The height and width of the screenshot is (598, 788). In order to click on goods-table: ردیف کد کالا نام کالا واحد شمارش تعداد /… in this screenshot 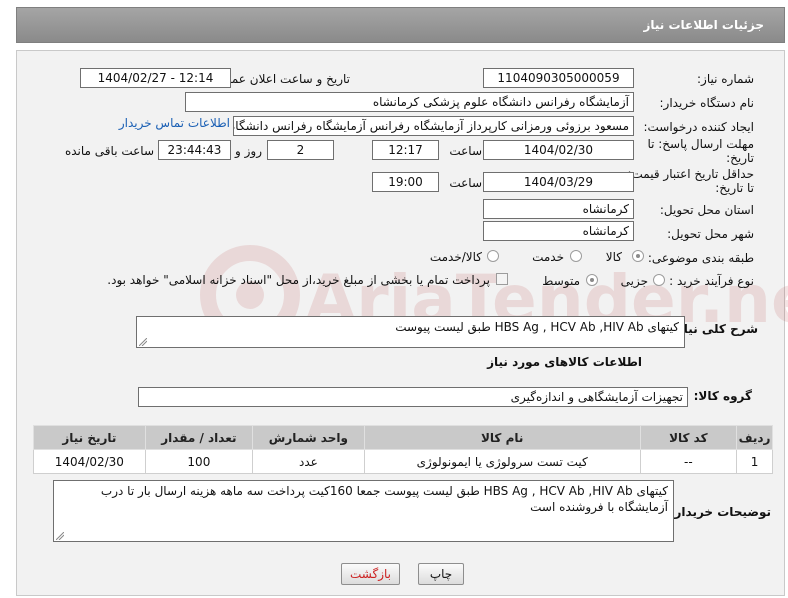, I will do `click(403, 449)`.